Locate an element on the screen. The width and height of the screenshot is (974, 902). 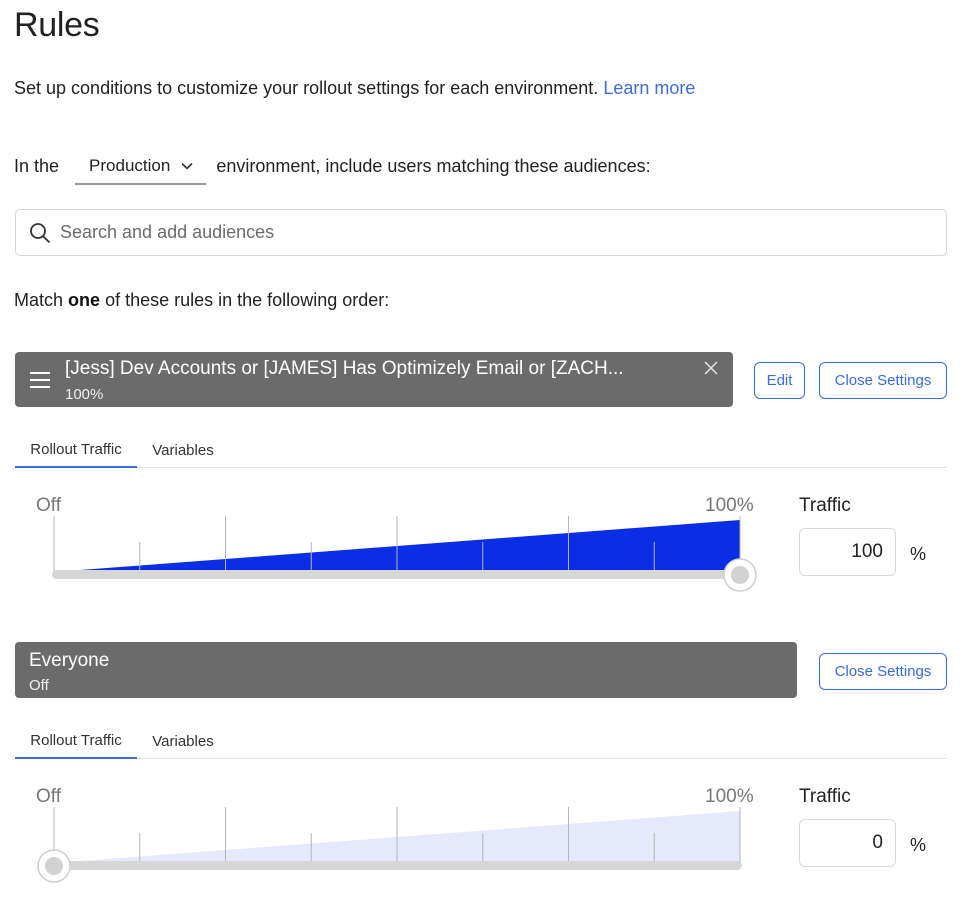
edit-button: Edit is located at coordinates (779, 380).